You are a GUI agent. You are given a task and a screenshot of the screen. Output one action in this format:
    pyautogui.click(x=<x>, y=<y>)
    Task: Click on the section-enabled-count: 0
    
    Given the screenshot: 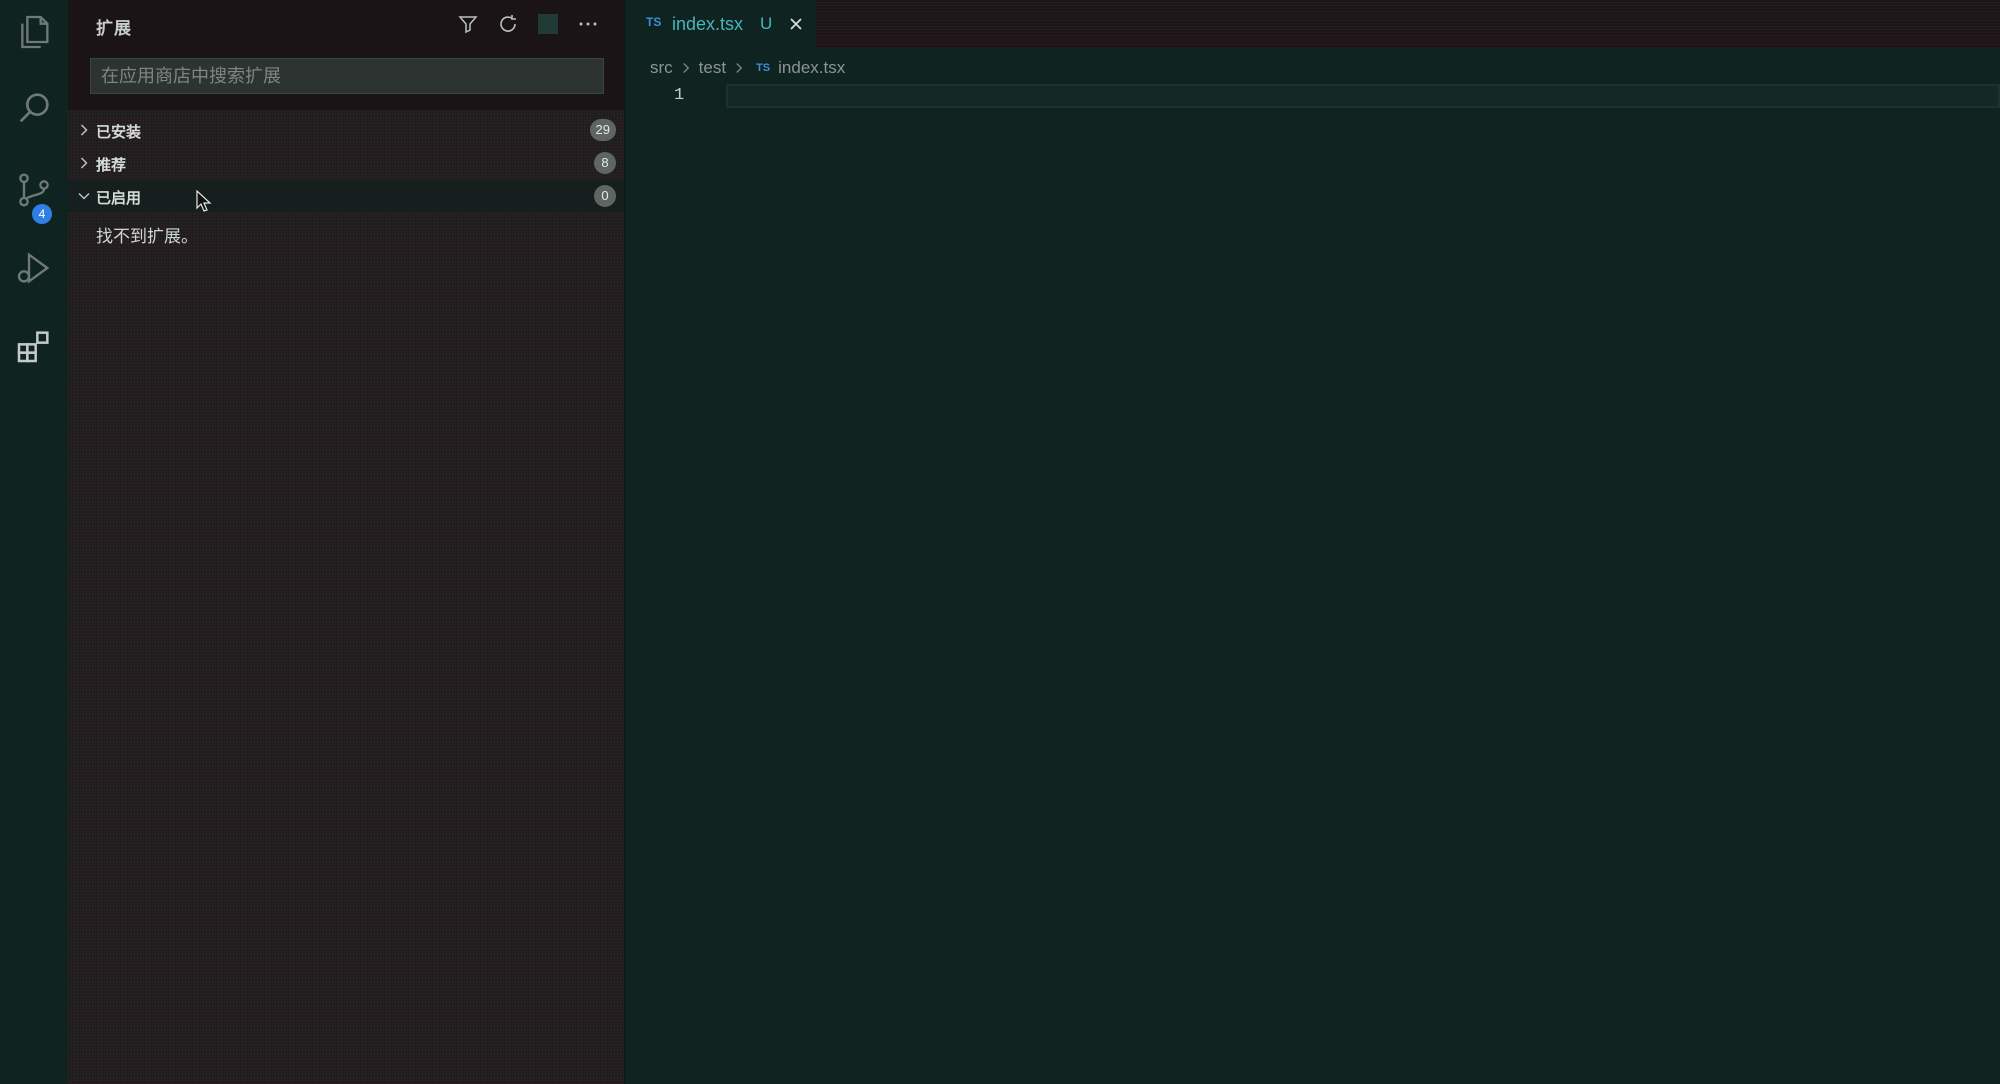 What is the action you would take?
    pyautogui.click(x=605, y=196)
    